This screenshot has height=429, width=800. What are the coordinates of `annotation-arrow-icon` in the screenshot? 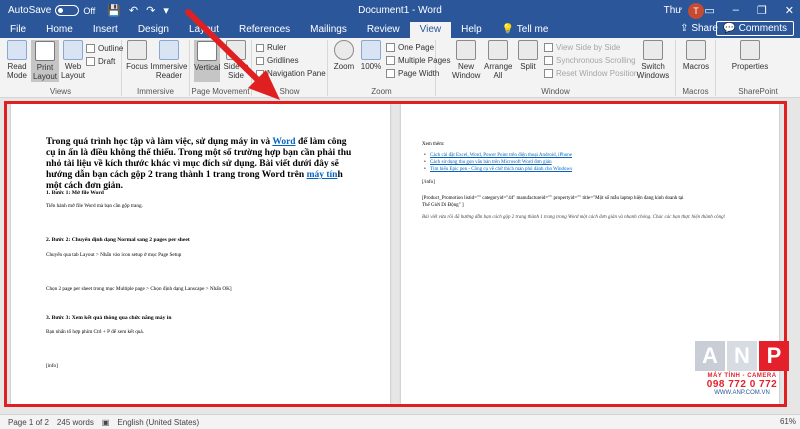 It's located at (232, 54).